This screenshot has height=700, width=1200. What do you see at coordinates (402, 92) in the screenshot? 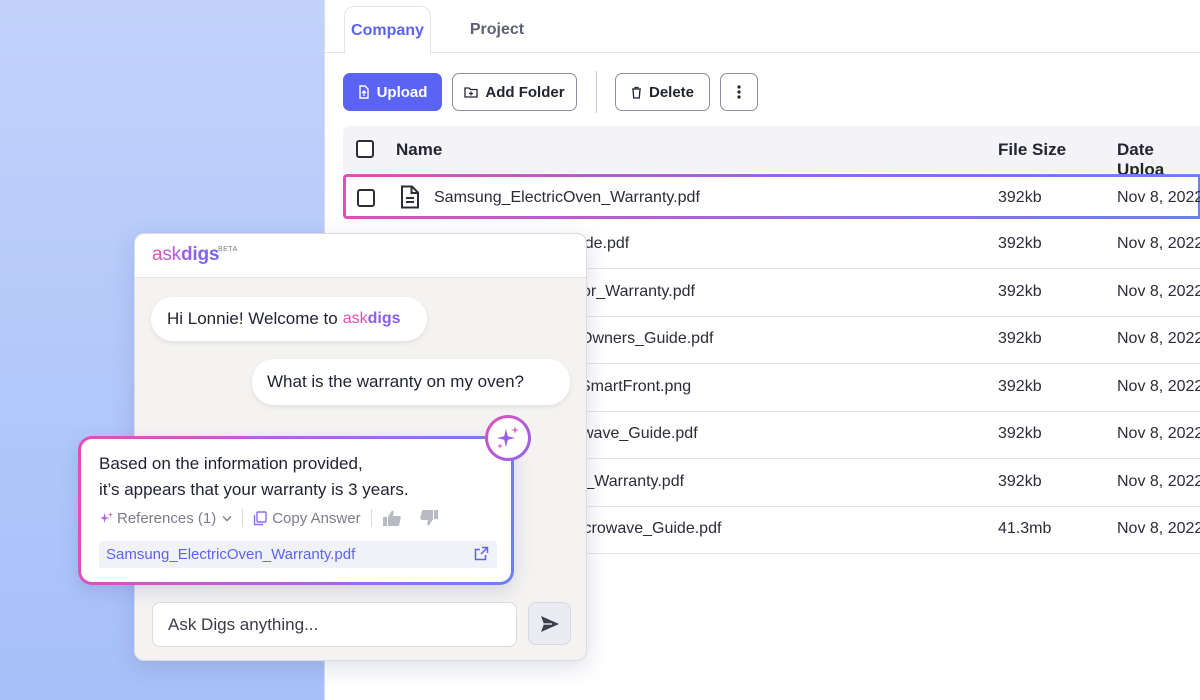
I see `upload-label: Upload` at bounding box center [402, 92].